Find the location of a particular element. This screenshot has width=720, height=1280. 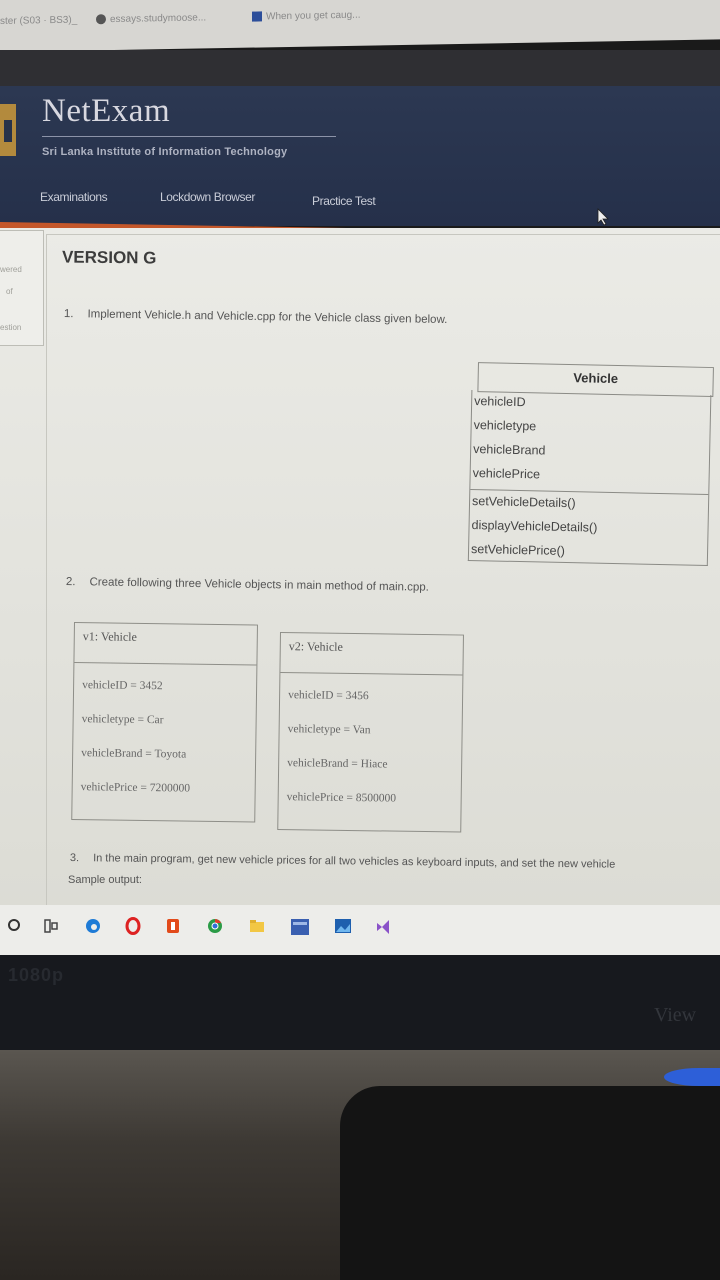

sample-output-label: Sample output: is located at coordinates (105, 880).